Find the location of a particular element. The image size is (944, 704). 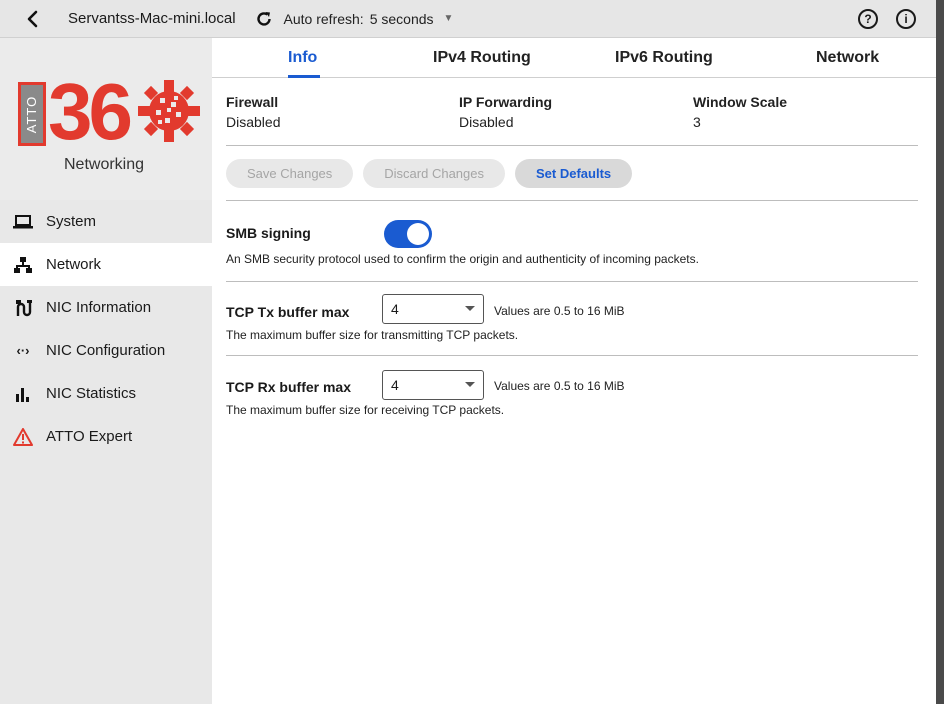

tab-info: Info is located at coordinates (302, 58).